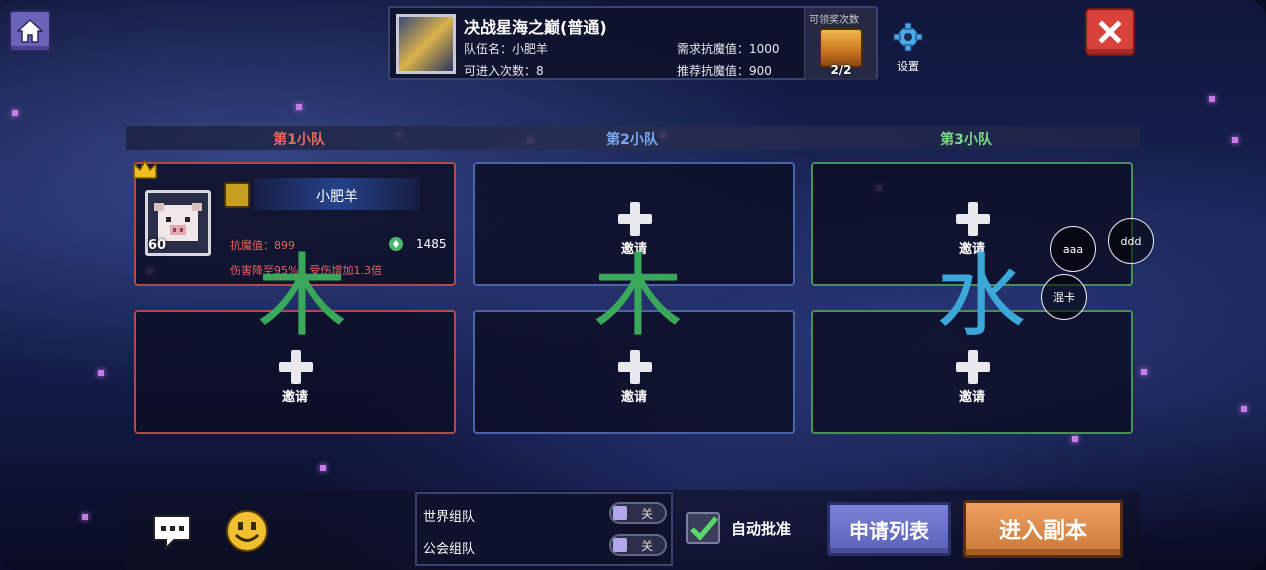 Image resolution: width=1266 pixels, height=570 pixels. Describe the element at coordinates (1073, 249) in the screenshot. I see `floating-bubble-aaa: aaa` at that location.